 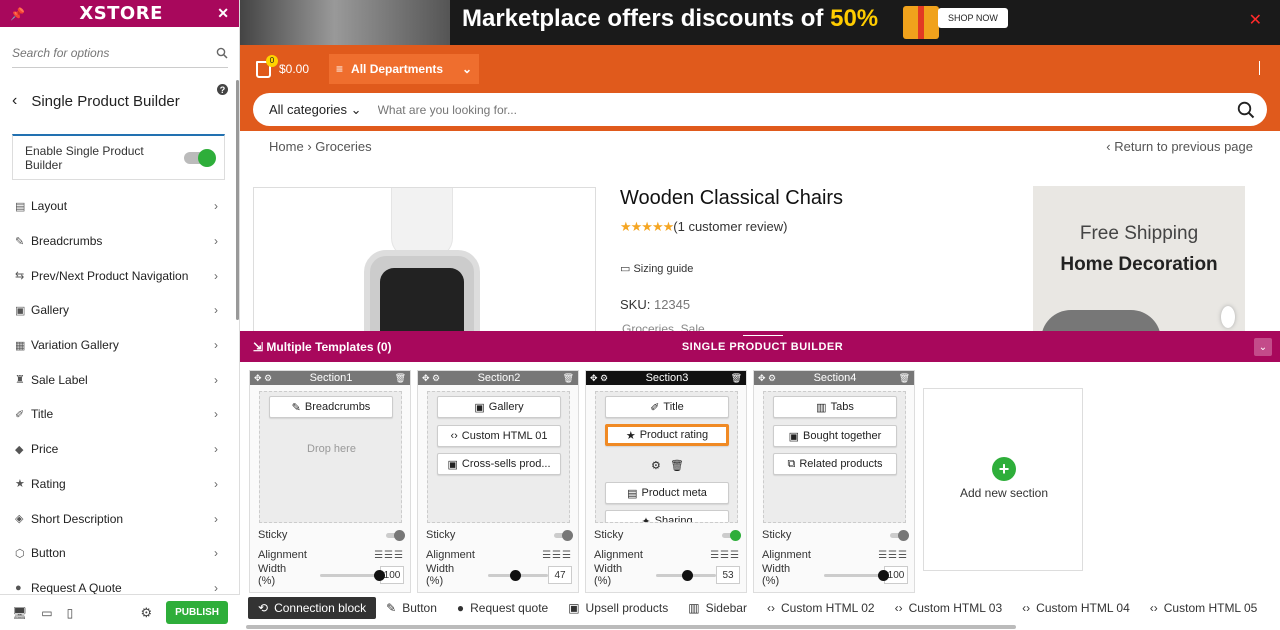 What do you see at coordinates (560, 575) in the screenshot?
I see `width-value: 47` at bounding box center [560, 575].